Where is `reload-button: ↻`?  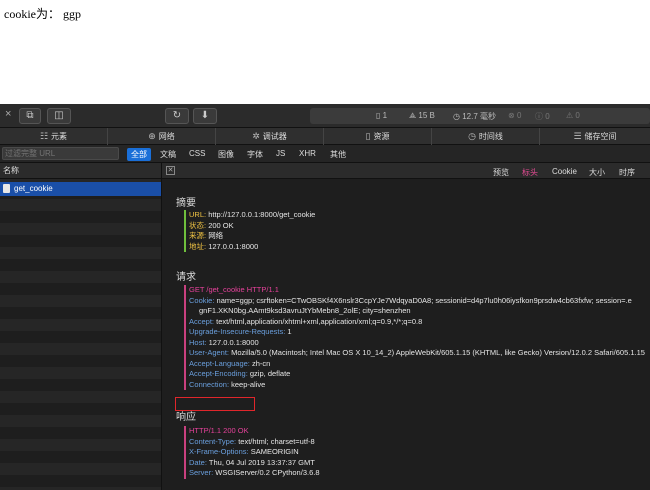
reload-button: ↻ is located at coordinates (177, 116).